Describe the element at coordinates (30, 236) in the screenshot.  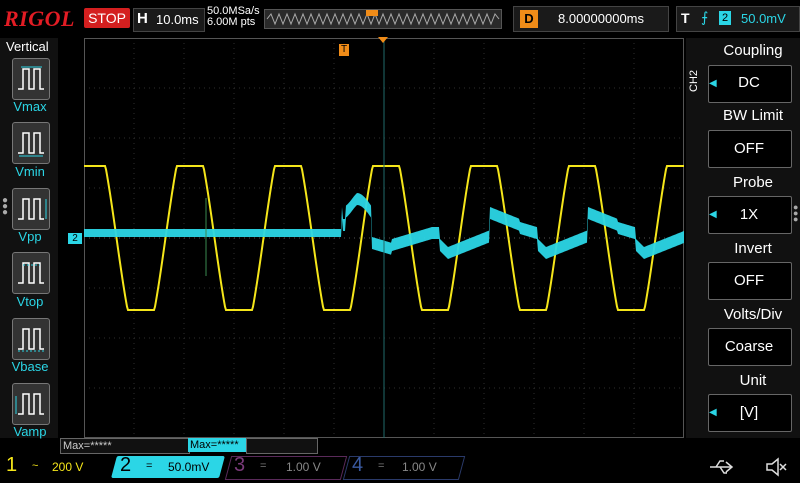
I see `vpp-label: Vpp` at that location.